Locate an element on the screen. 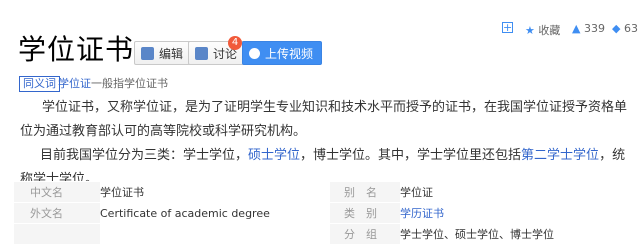 The height and width of the screenshot is (246, 640). info-row: 中文名 学位证书 别 名 学位证 is located at coordinates (327, 192).